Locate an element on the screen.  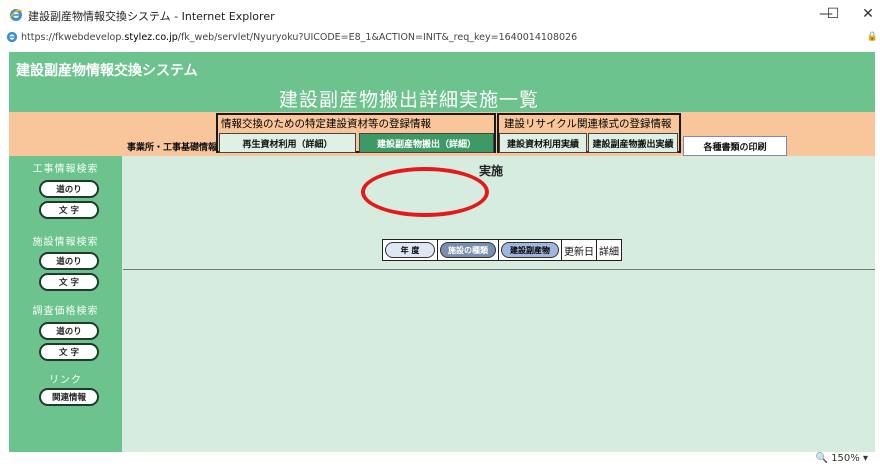
byproduct-sort-button: 建設副産物 is located at coordinates (530, 250).